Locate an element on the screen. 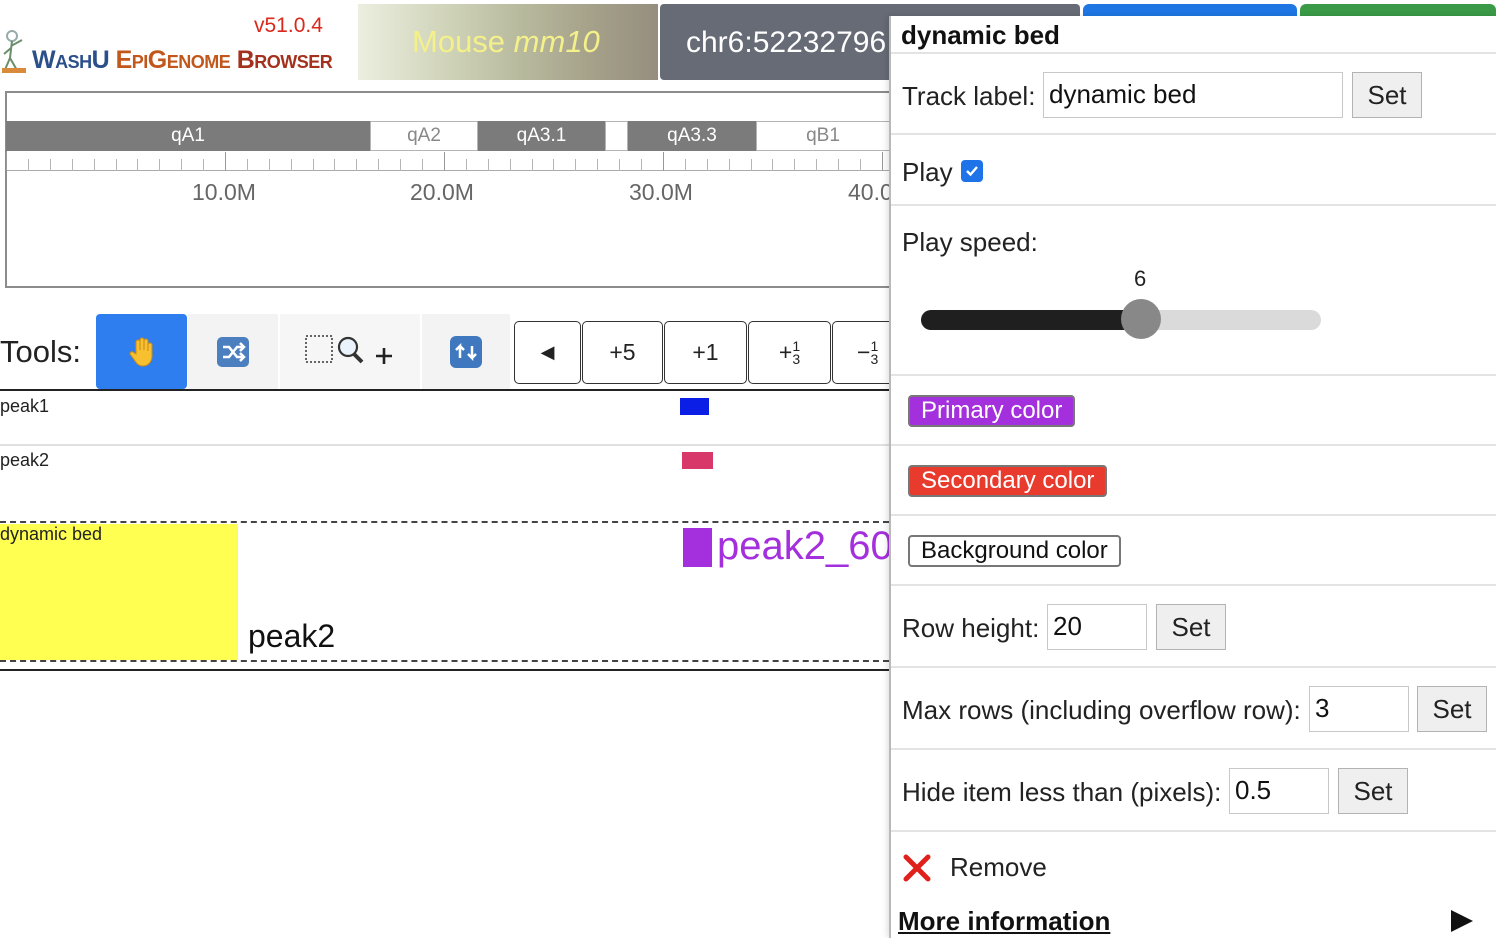 The image size is (1496, 938). app-version: v51.0.4 is located at coordinates (288, 25).